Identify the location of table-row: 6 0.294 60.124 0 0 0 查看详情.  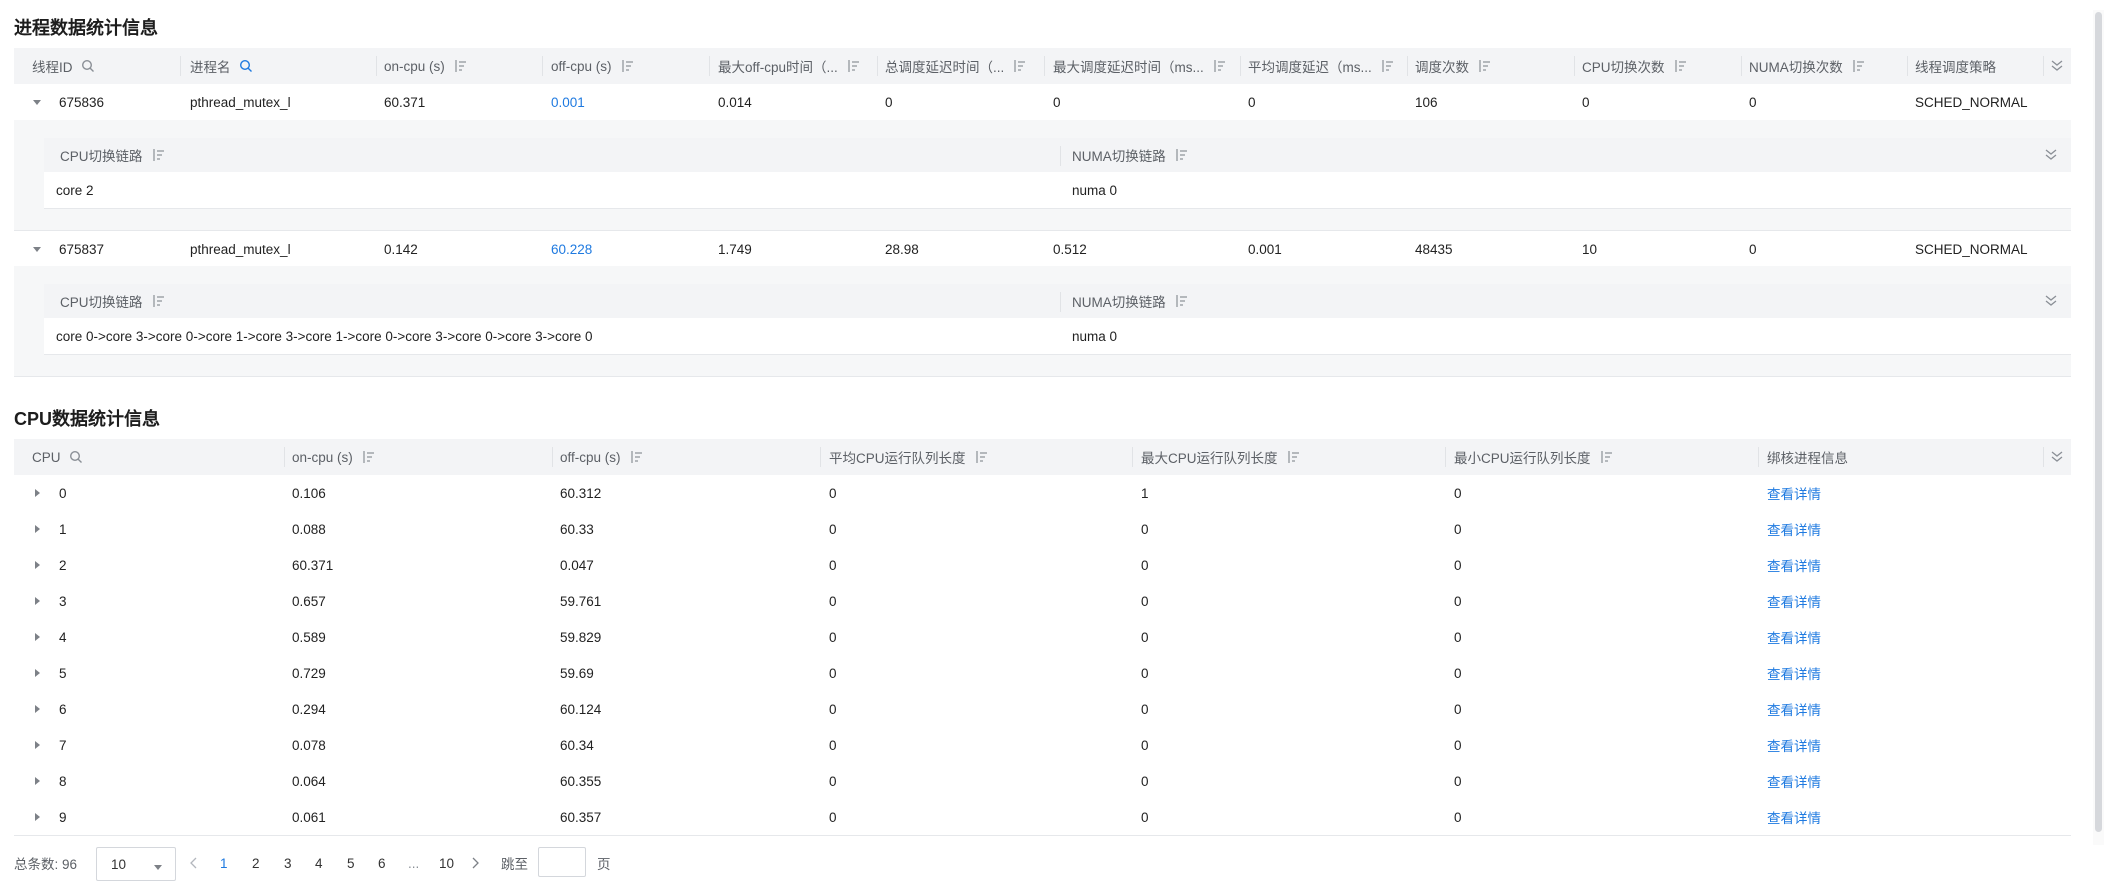
(1042, 709).